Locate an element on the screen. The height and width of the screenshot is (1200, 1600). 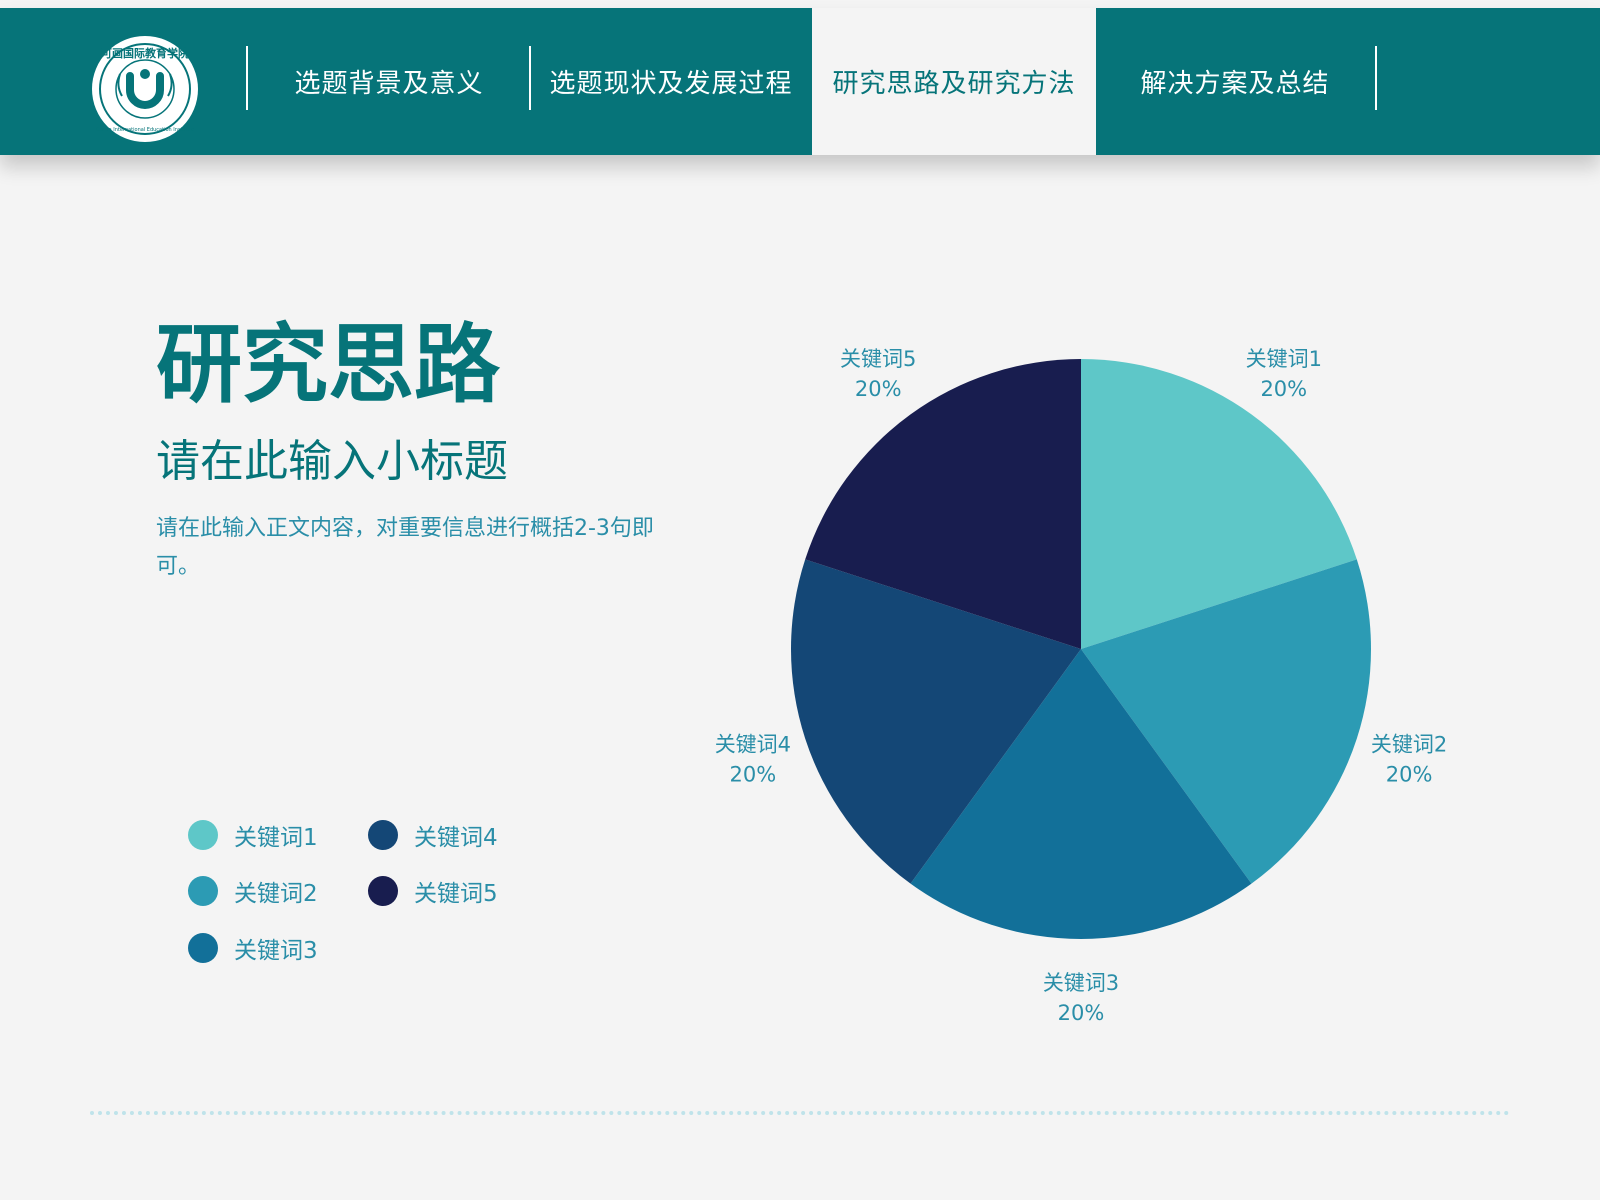
slice-label-5: 关键词5 20% is located at coordinates (878, 374).